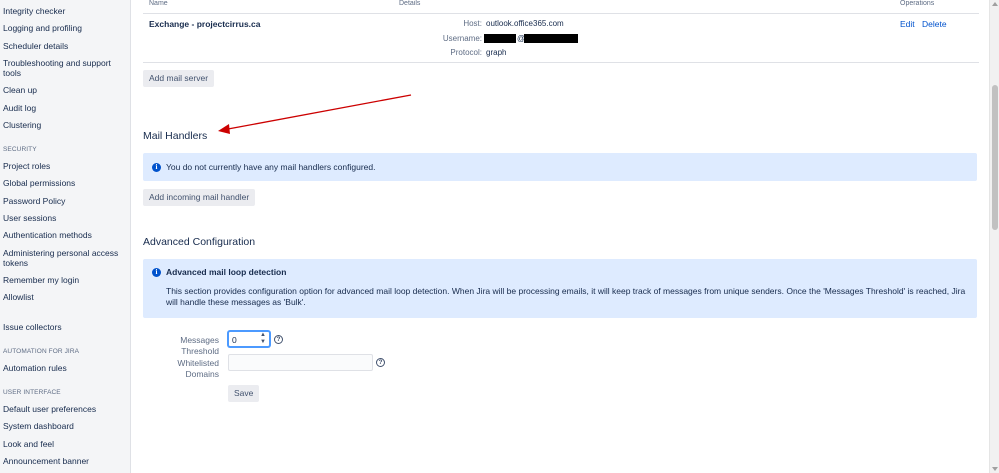 This screenshot has height=473, width=999. I want to click on scrollbar-thumb, so click(995, 157).